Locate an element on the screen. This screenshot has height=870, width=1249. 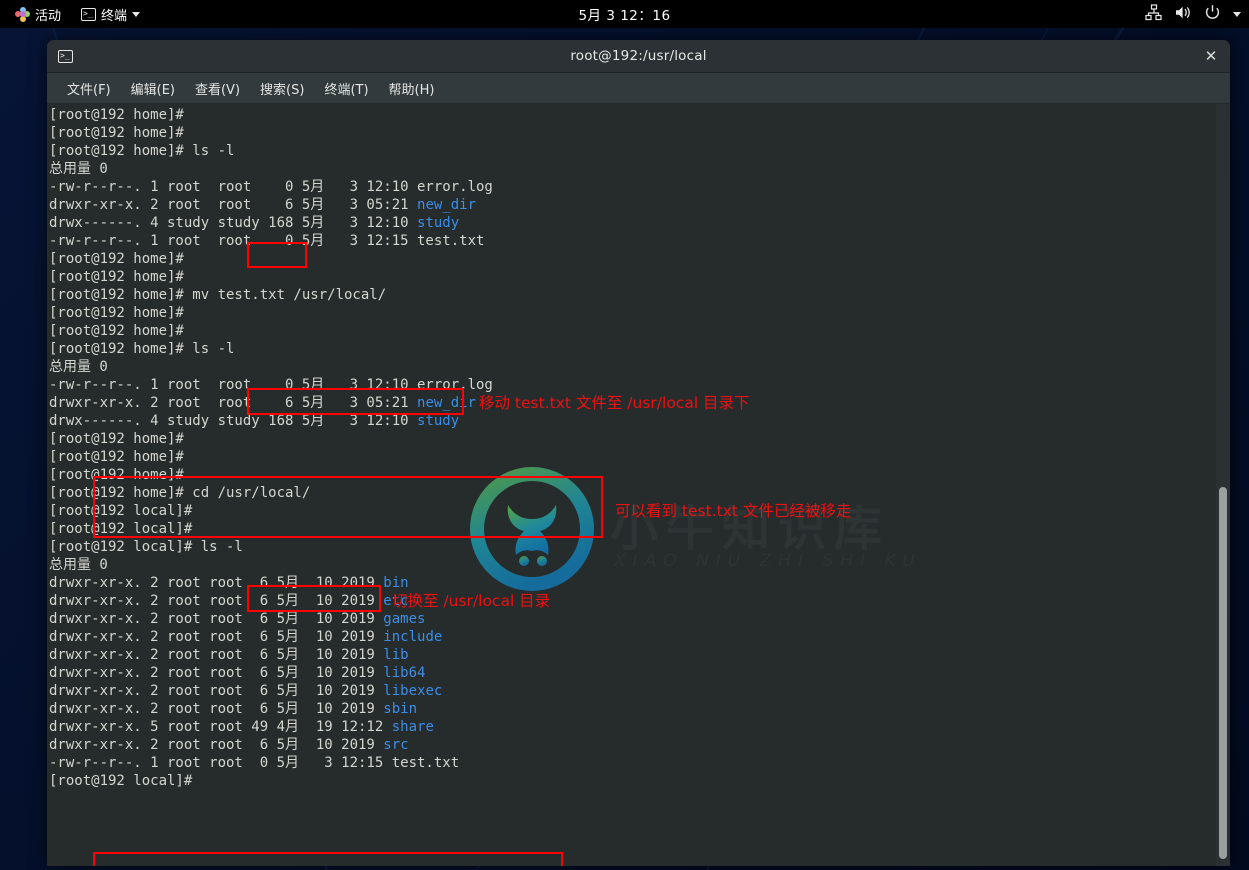
terminal-segment: [root@192 home]# cd /usr/local/ is located at coordinates (180, 493).